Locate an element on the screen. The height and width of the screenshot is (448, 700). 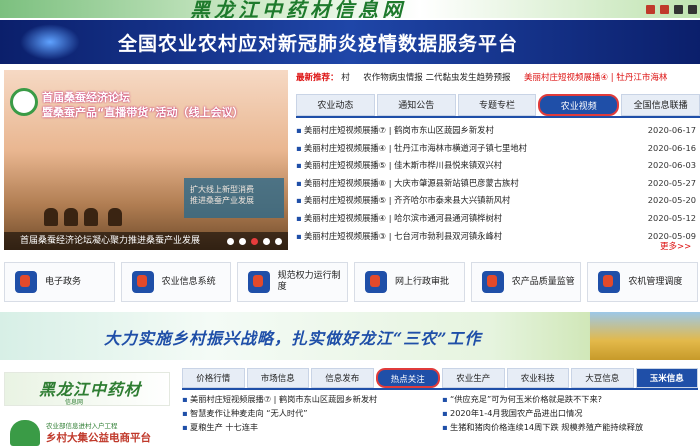
news-item: ▪ 美丽村庄短视频展播⑦ | 鹤岗市东山区蔬园乡新发村 2020-06-17 is located at coordinates (496, 131).